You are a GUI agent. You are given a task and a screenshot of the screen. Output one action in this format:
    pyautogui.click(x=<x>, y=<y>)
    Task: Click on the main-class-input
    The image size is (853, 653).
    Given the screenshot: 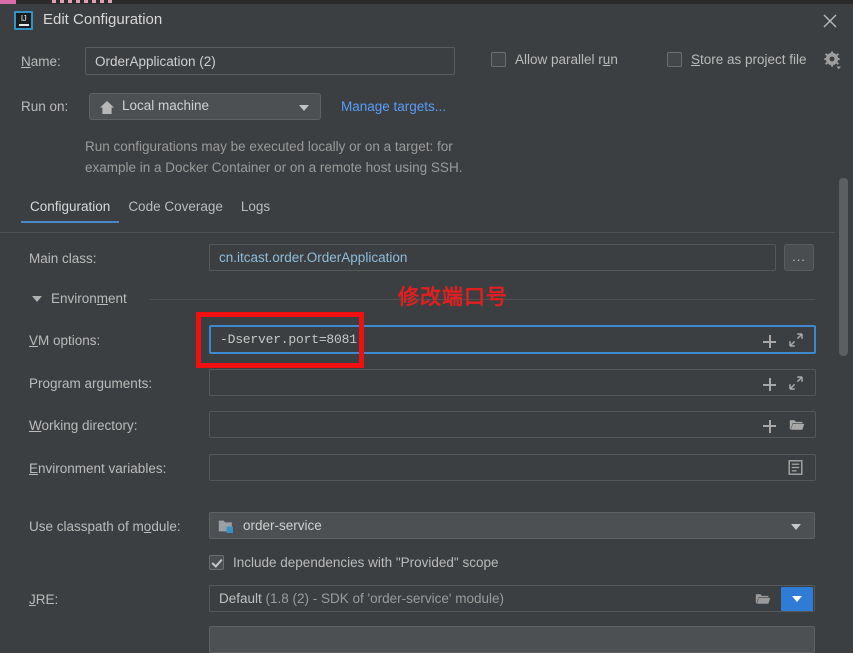 What is the action you would take?
    pyautogui.click(x=492, y=257)
    